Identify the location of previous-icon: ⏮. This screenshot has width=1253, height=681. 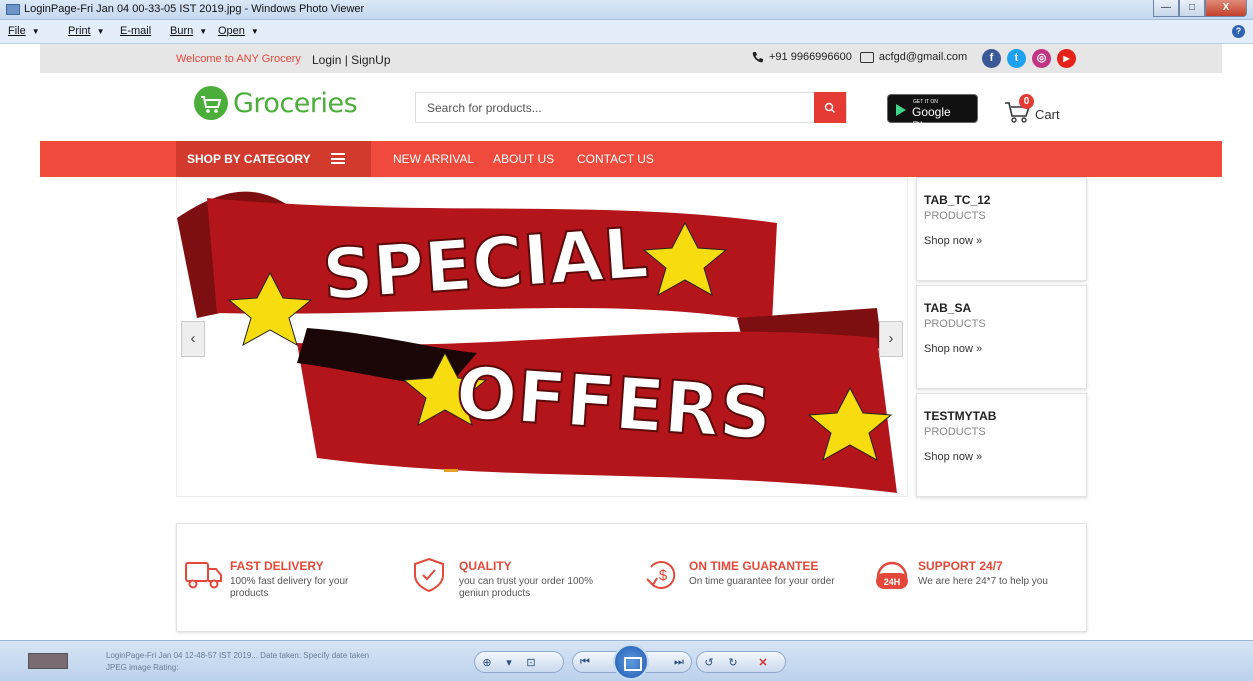
(585, 662).